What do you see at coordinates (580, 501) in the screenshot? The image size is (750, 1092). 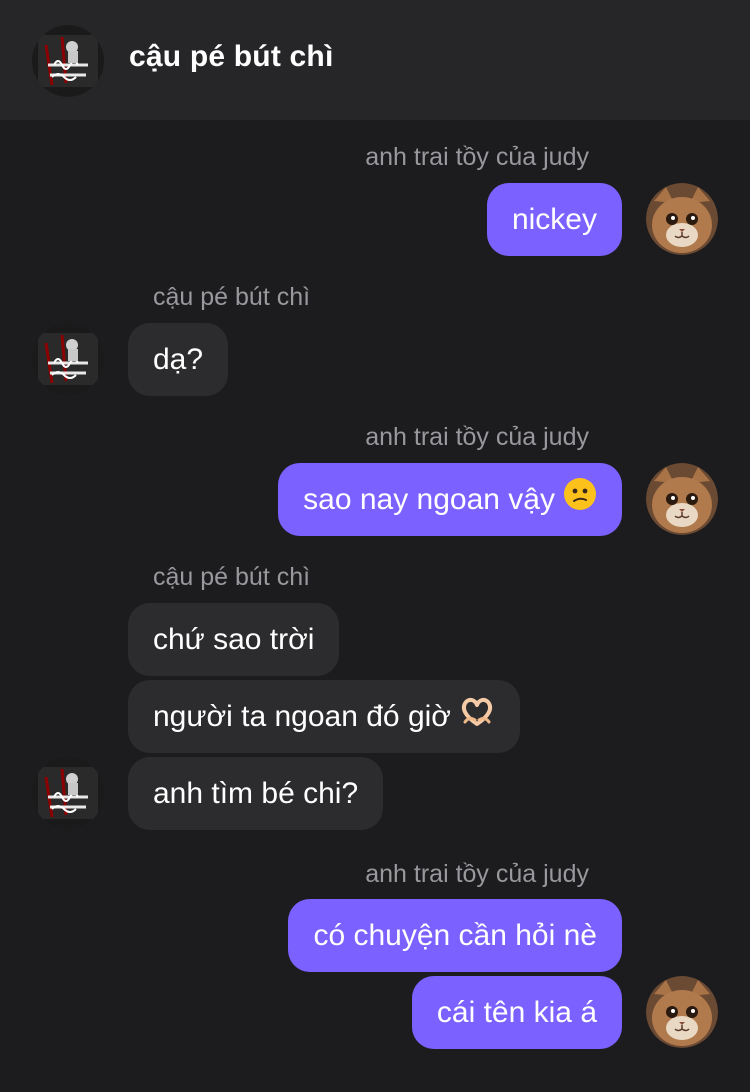 I see `confused-face-emoji` at bounding box center [580, 501].